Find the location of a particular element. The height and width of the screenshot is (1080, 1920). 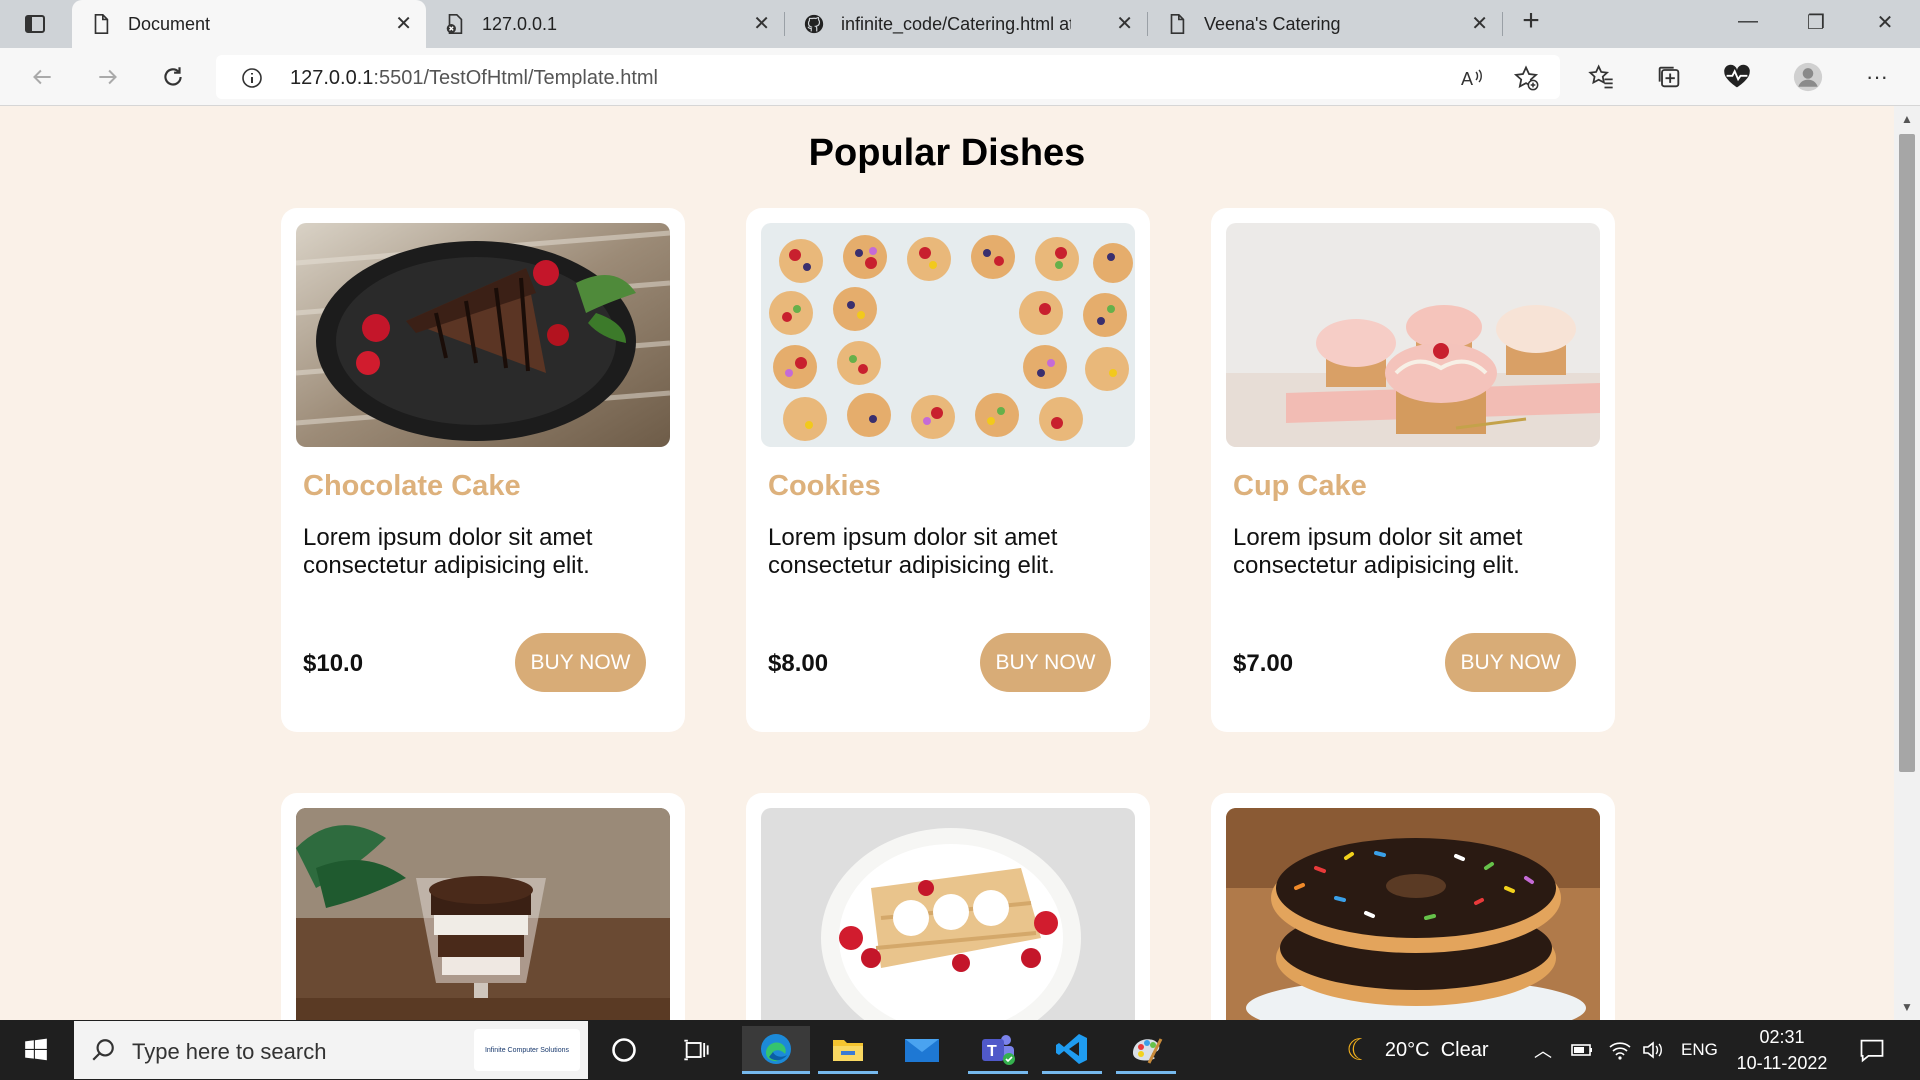

tab-github: infinite_code/Catering.html at m ✕ is located at coordinates (966, 24).